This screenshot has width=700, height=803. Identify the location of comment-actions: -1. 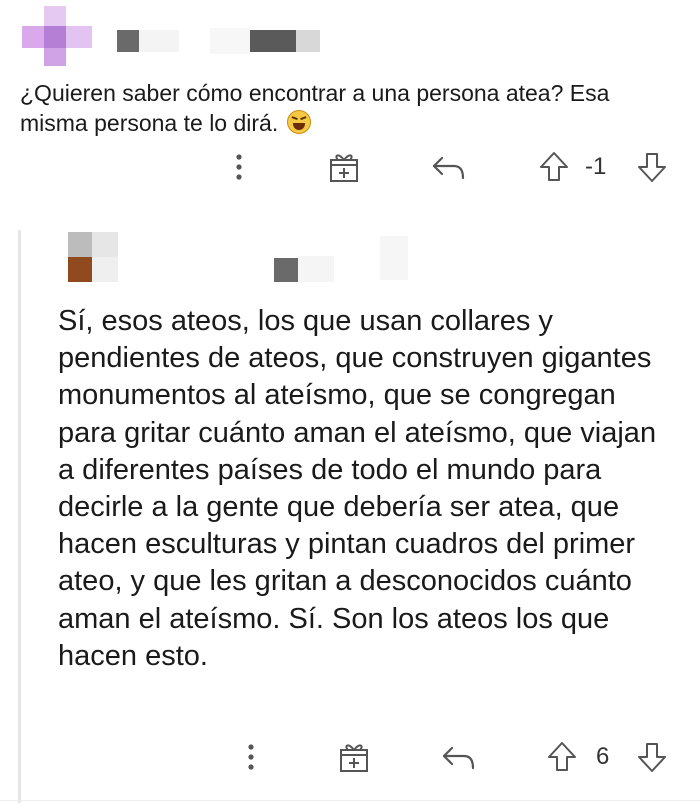
(350, 167).